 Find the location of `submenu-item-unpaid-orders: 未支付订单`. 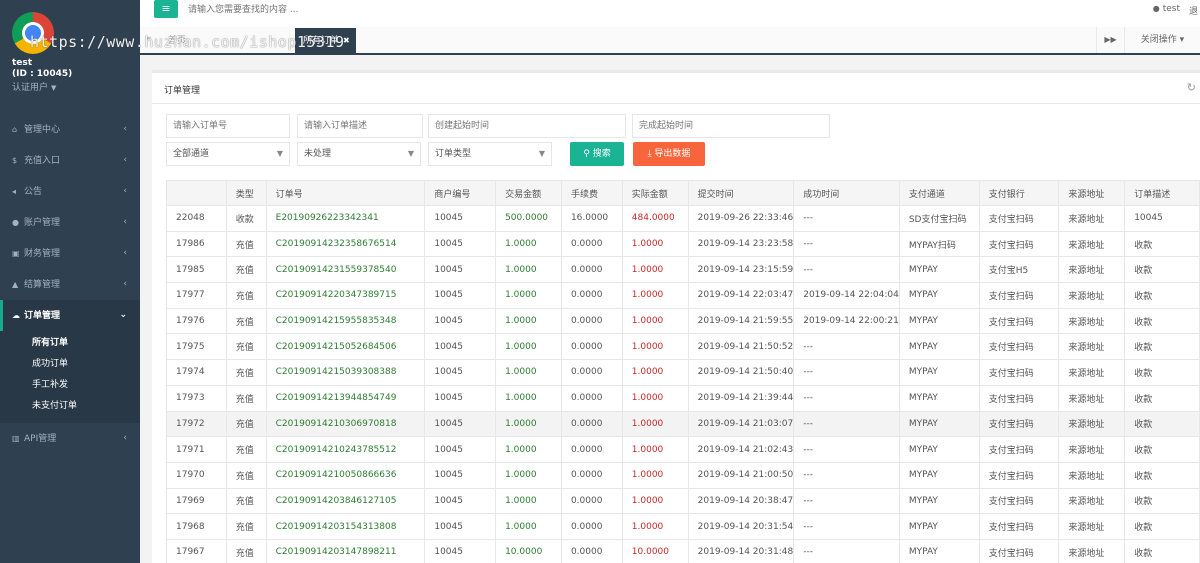

submenu-item-unpaid-orders: 未支付订单 is located at coordinates (70, 406).